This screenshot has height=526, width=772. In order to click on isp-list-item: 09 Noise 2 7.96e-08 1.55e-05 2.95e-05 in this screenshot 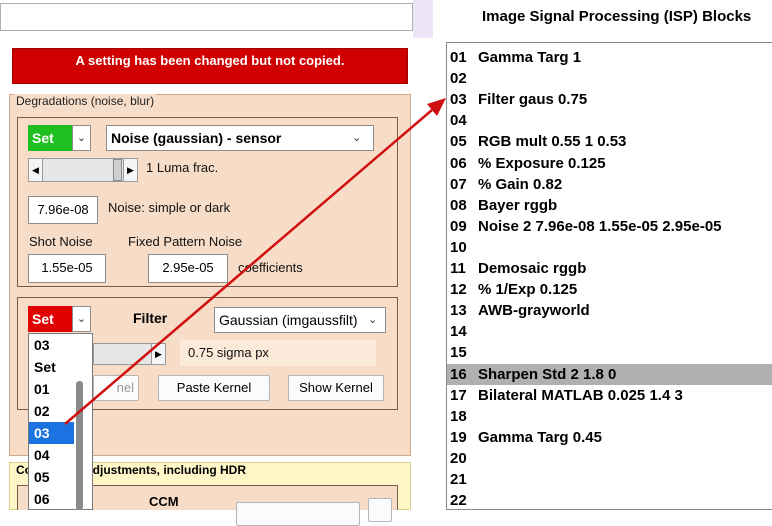, I will do `click(609, 226)`.